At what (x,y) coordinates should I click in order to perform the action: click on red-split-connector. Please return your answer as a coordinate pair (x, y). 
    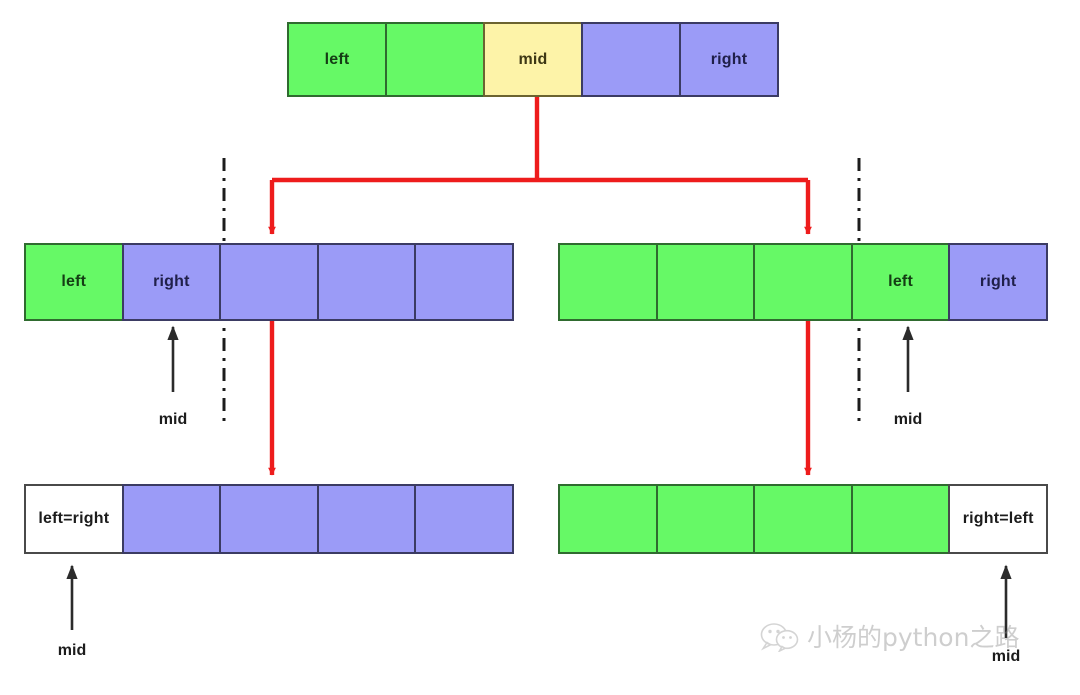
    Looking at the image, I should click on (540, 166).